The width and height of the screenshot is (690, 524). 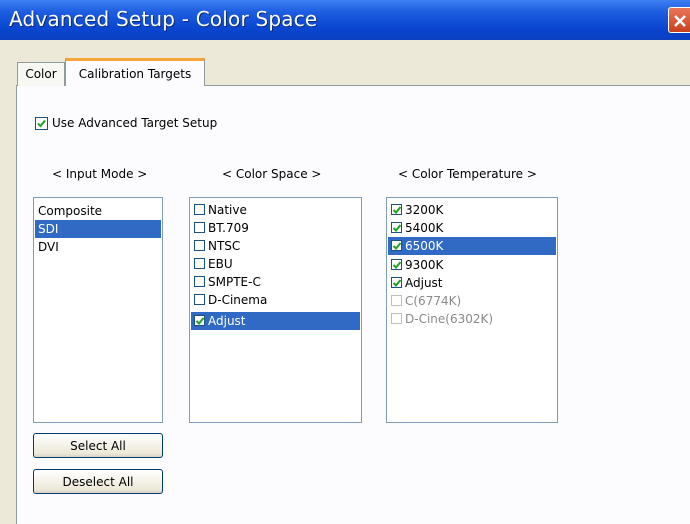 What do you see at coordinates (275, 246) in the screenshot?
I see `list-item: NTSC` at bounding box center [275, 246].